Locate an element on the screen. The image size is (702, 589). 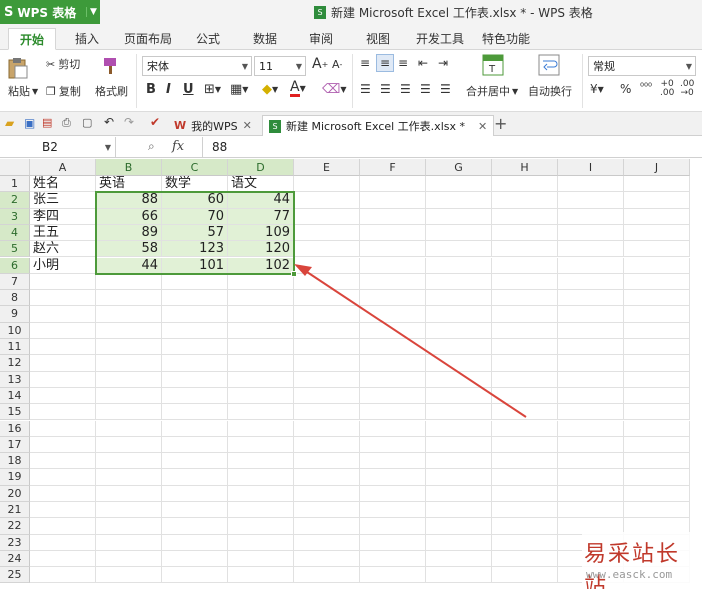
watermark: 易采站长站 www.easck.com is located at coordinates (642, 560).